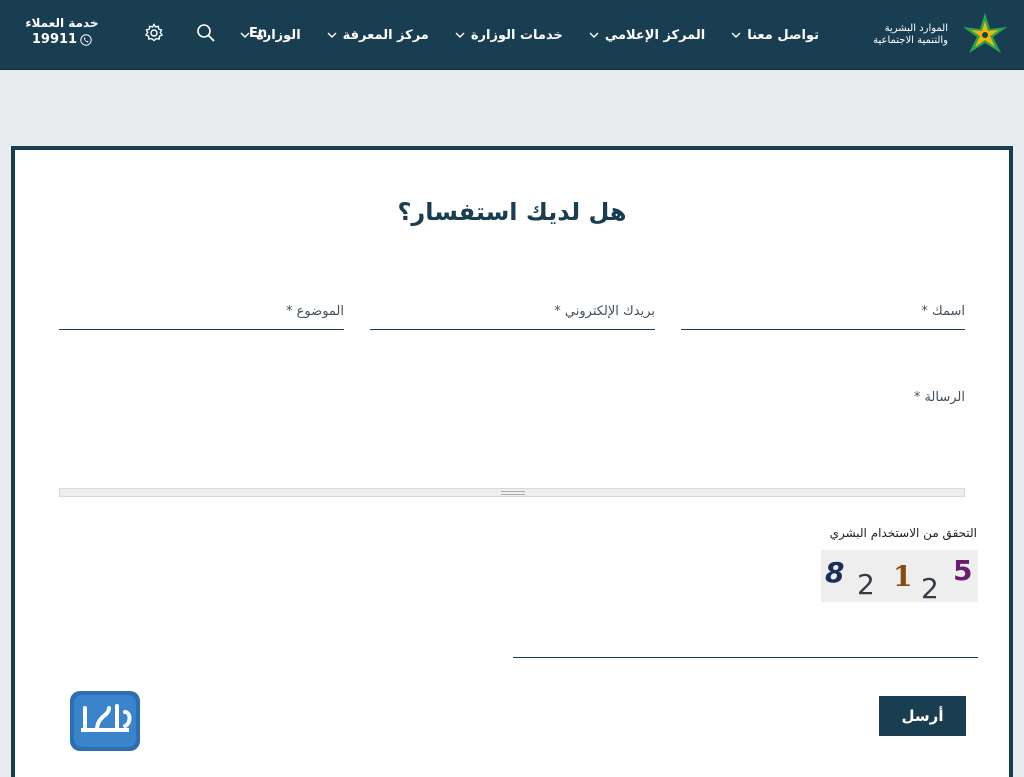 The width and height of the screenshot is (1024, 777). Describe the element at coordinates (655, 35) in the screenshot. I see `nav-item-label: المركز الإعلامي` at that location.